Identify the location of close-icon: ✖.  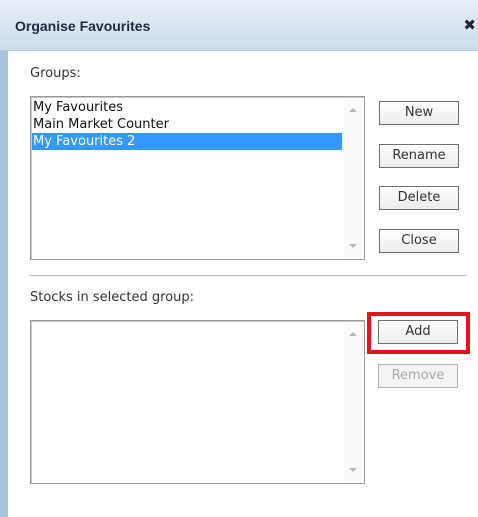
(469, 25).